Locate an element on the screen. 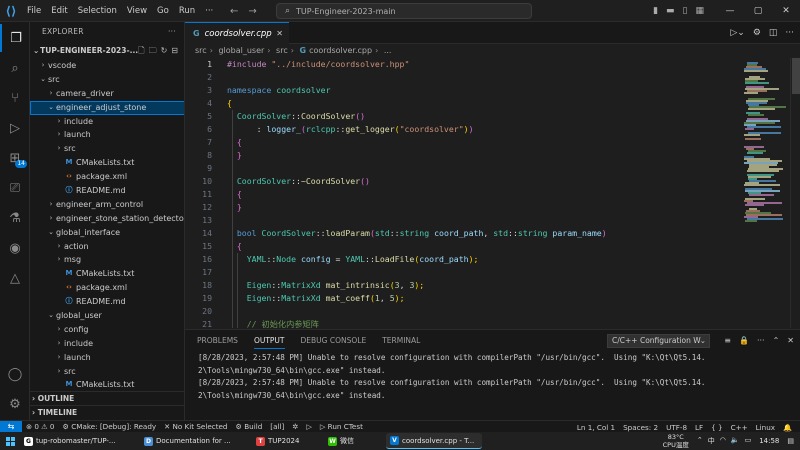  minimize-icon: — is located at coordinates (730, 11).